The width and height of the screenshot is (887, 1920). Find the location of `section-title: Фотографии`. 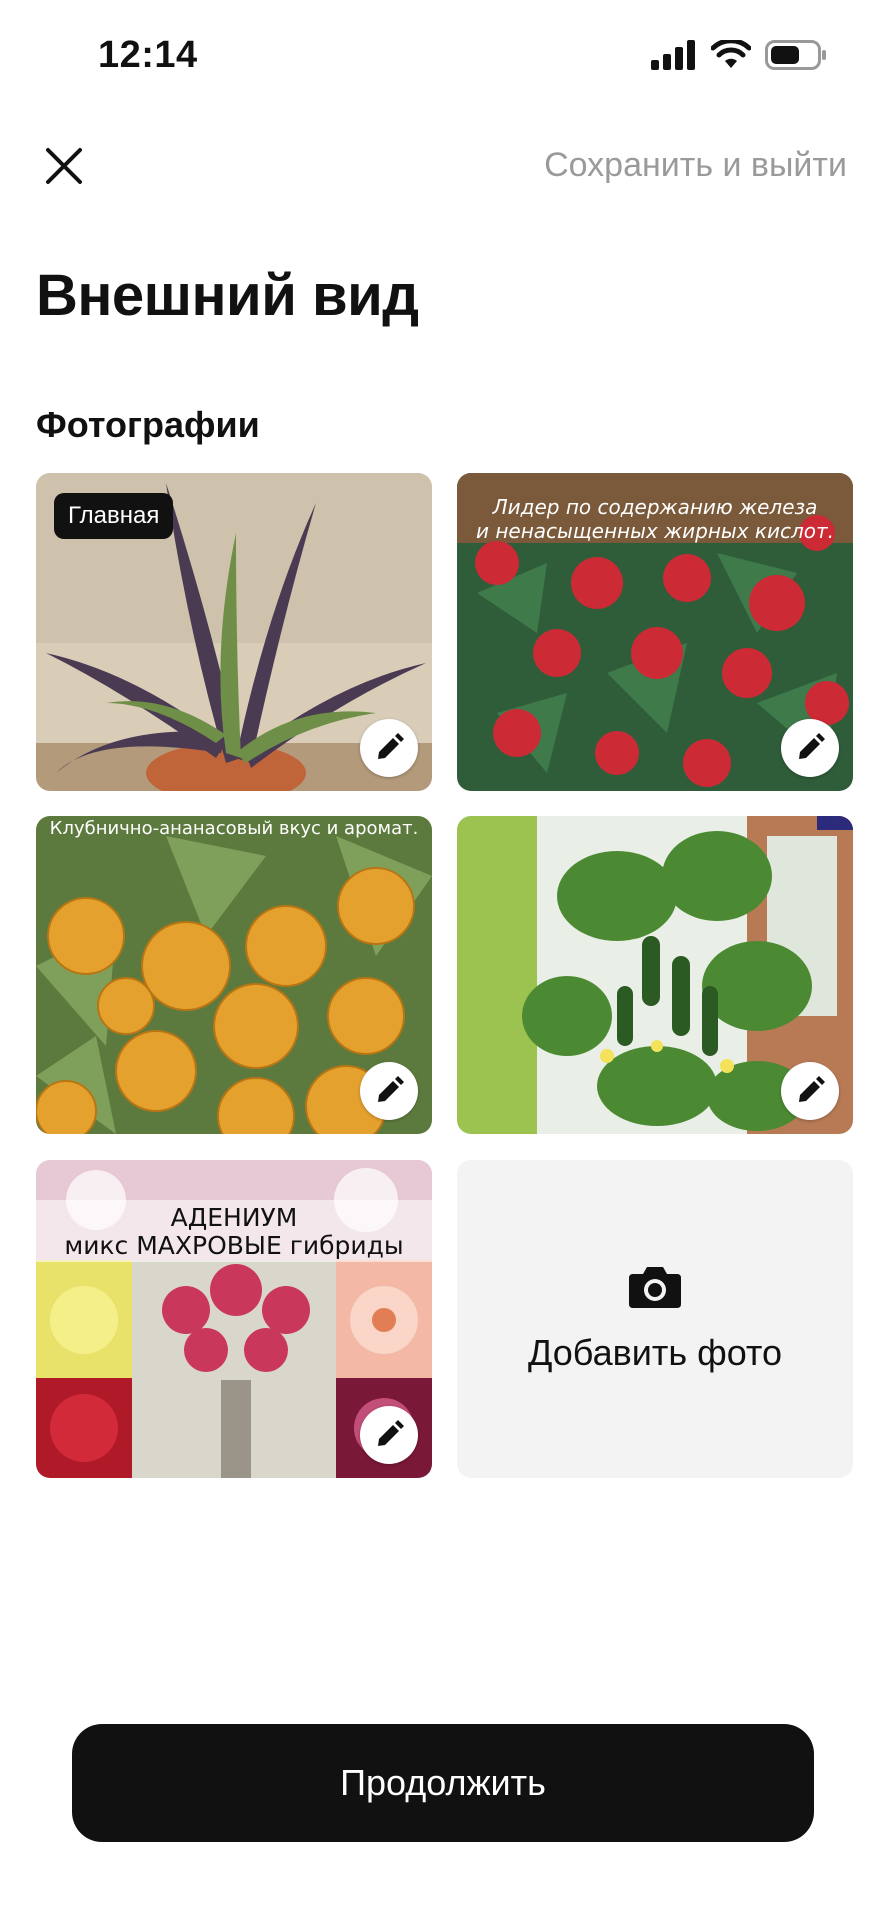

section-title: Фотографии is located at coordinates (148, 424).